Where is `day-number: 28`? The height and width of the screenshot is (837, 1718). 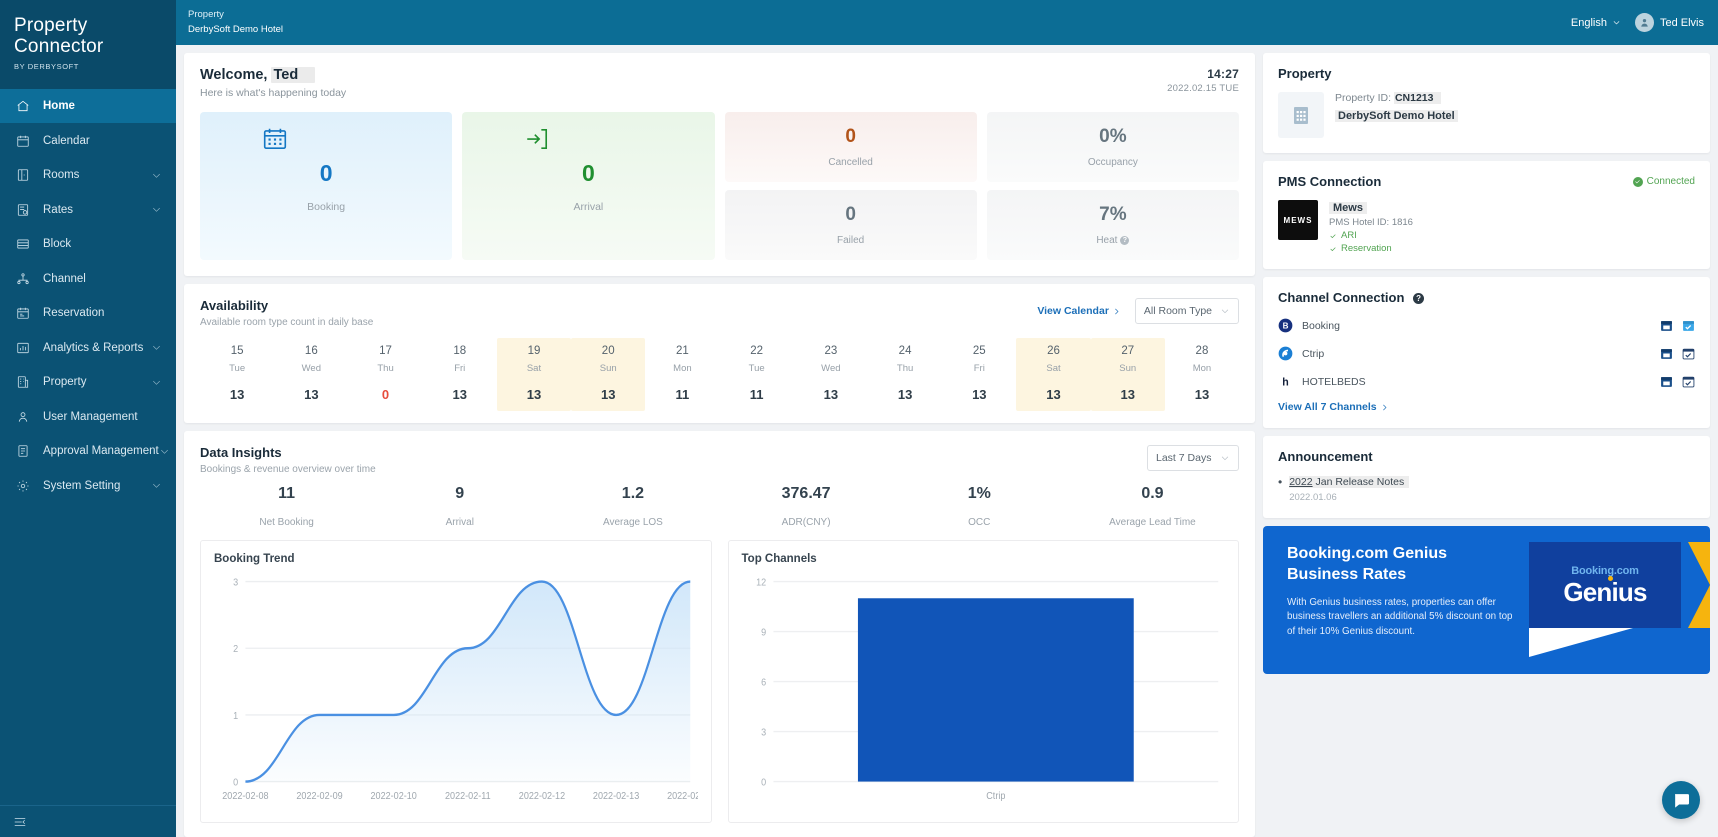 day-number: 28 is located at coordinates (1202, 351).